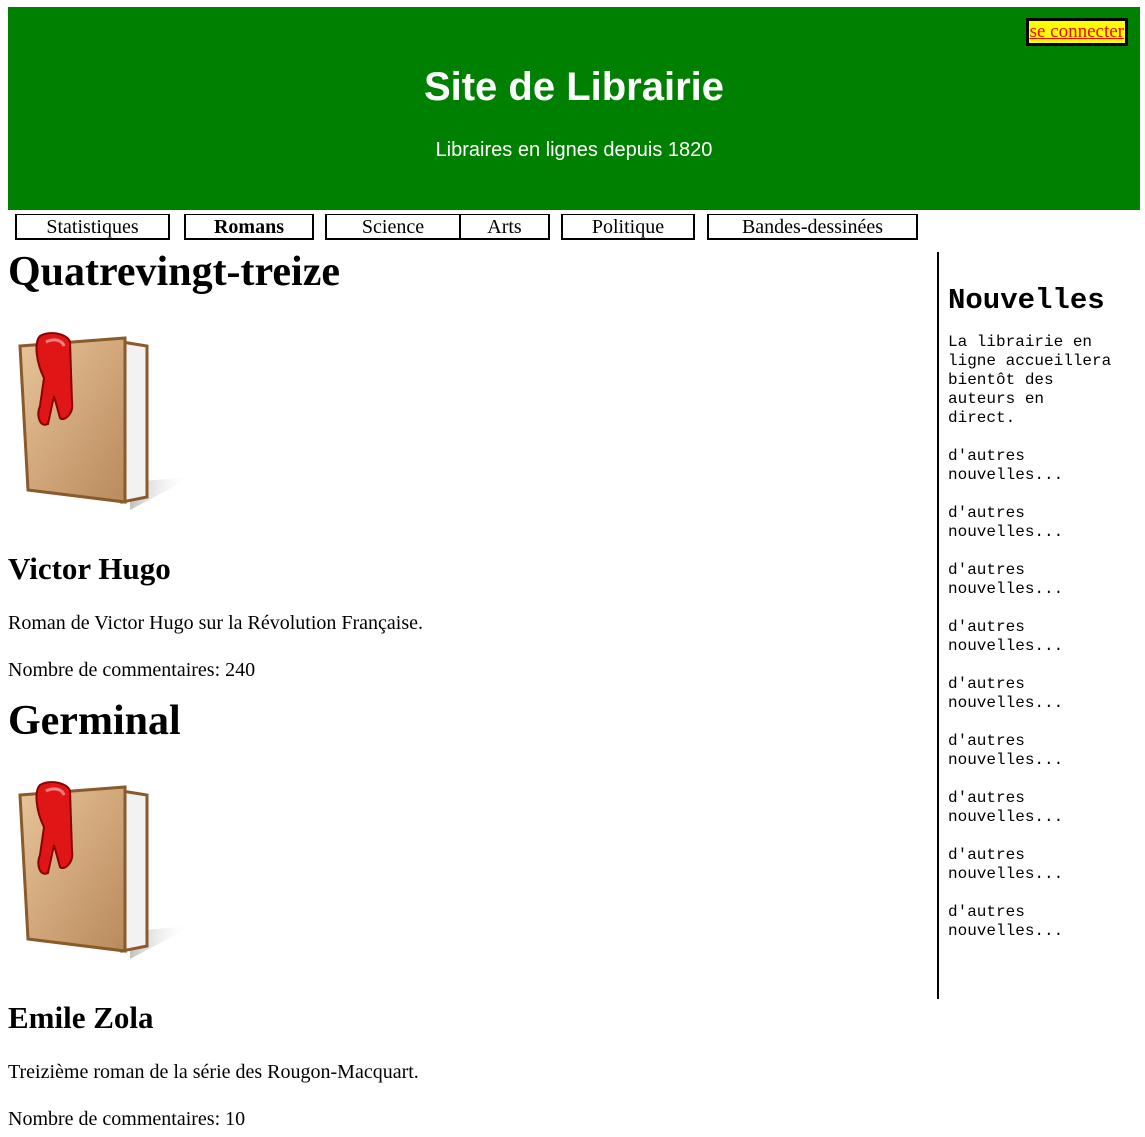 The height and width of the screenshot is (1137, 1145). What do you see at coordinates (1026, 300) in the screenshot?
I see `news-title: Nouvelles` at bounding box center [1026, 300].